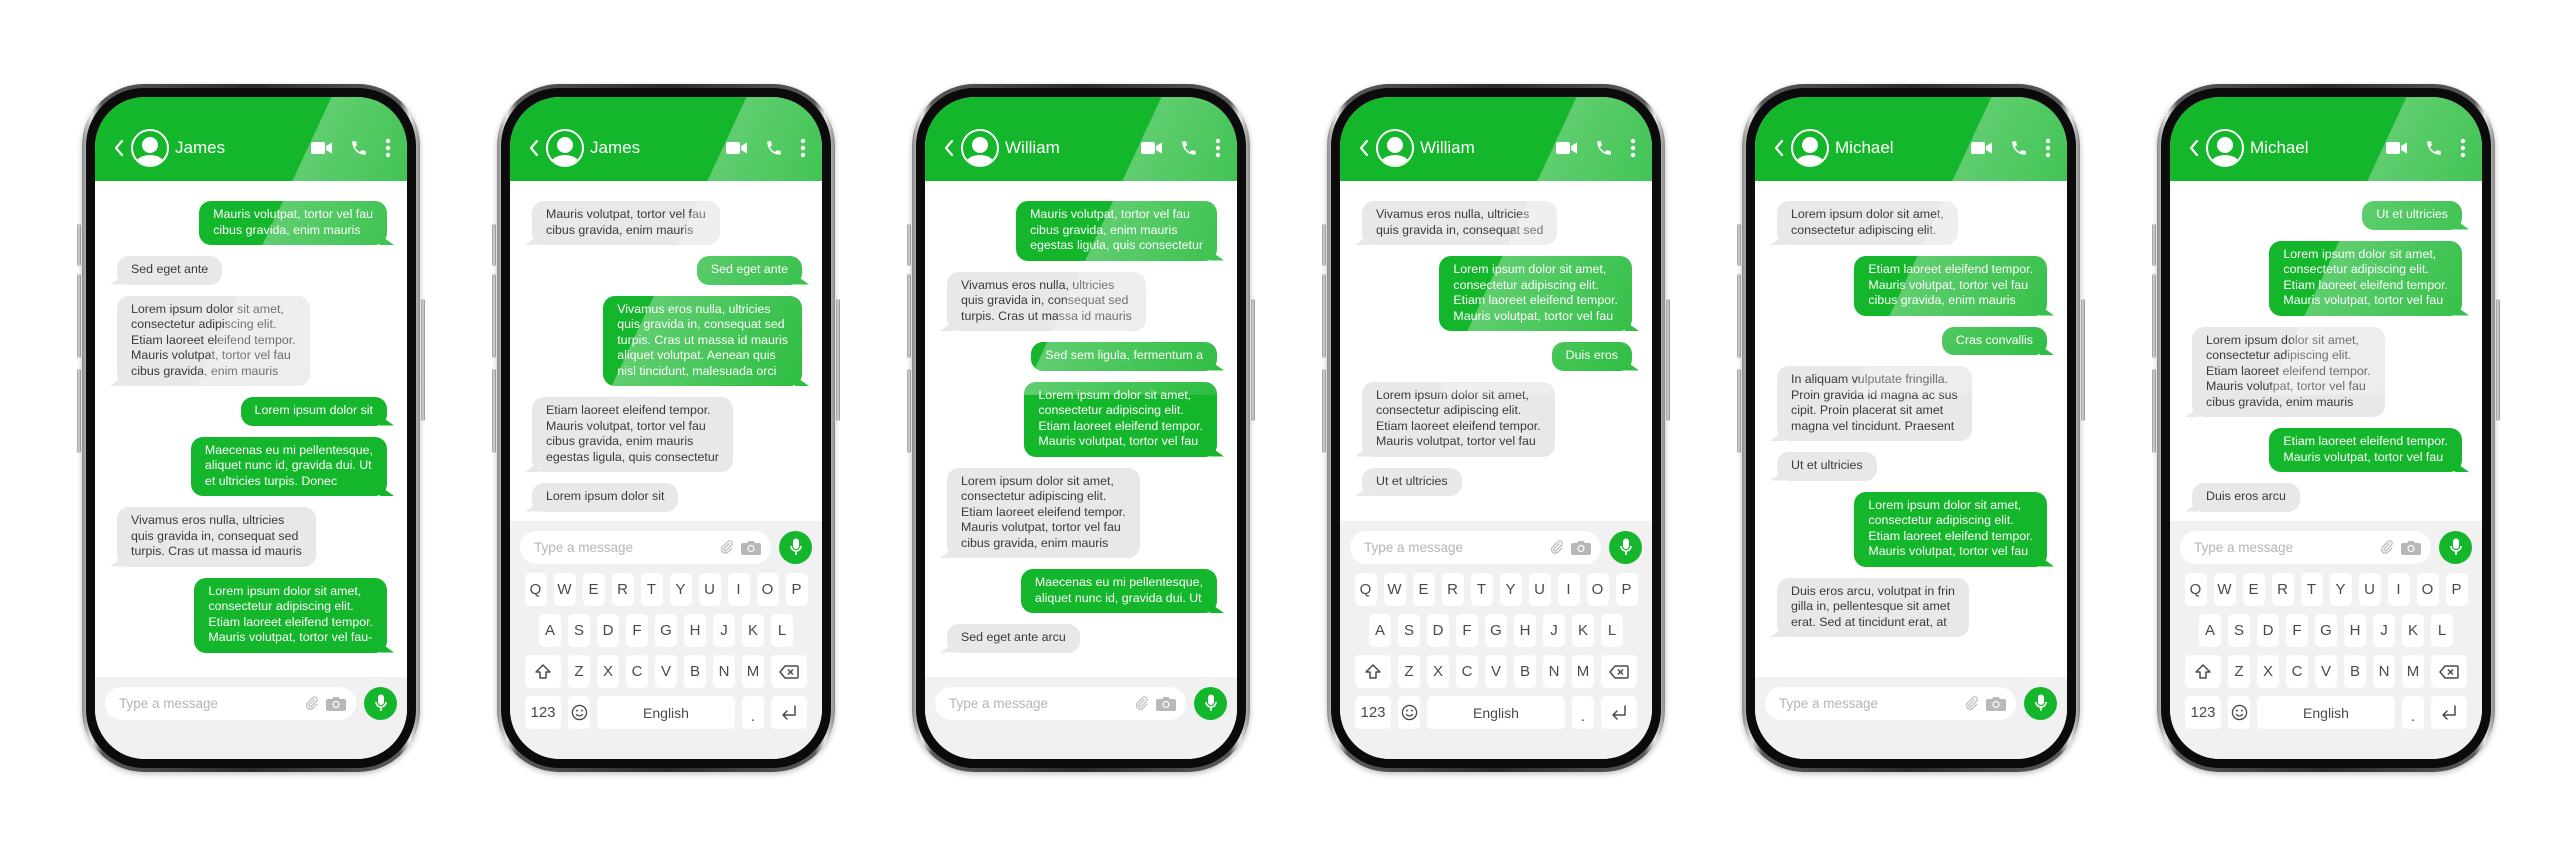 Image resolution: width=2560 pixels, height=853 pixels. Describe the element at coordinates (234, 148) in the screenshot. I see `contact-name: James` at that location.